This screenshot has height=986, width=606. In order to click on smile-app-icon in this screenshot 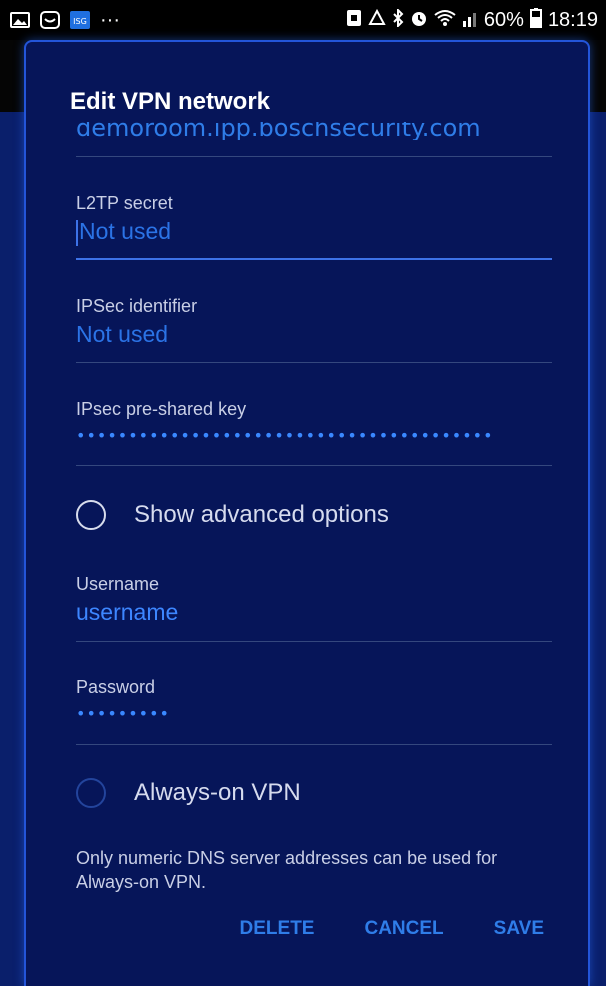, I will do `click(50, 20)`.